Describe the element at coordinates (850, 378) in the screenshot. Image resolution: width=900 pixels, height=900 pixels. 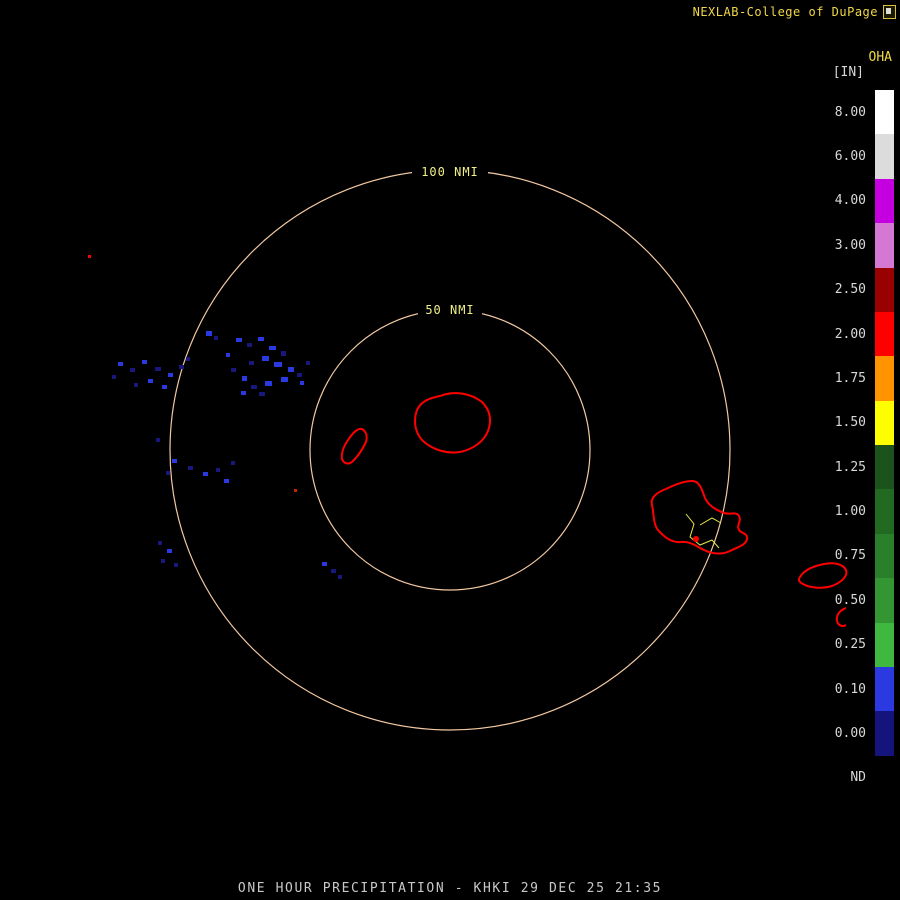
I see `legend-tick-label: 1.75` at that location.